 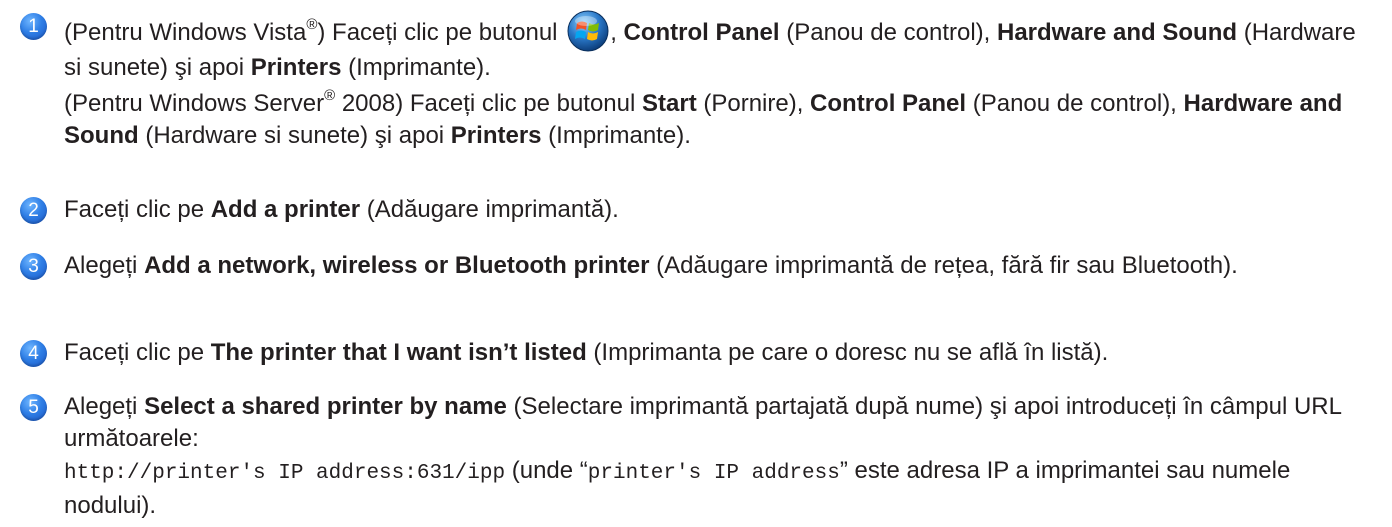 I want to click on step-number-1: 1, so click(x=33, y=26).